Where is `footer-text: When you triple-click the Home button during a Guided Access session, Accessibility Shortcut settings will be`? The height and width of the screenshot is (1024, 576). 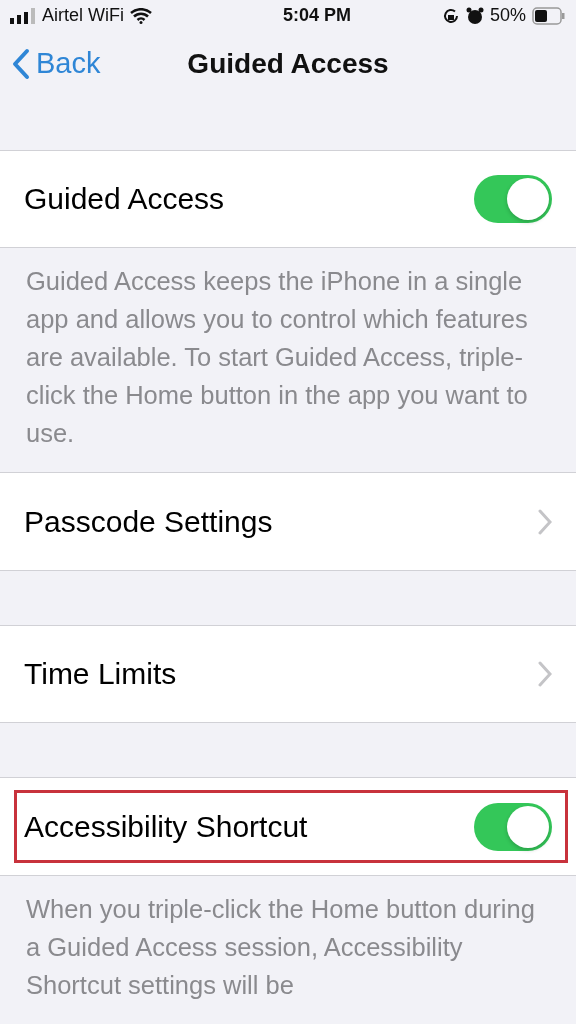
footer-text: When you triple-click the Home button during a Guided Access session, Accessibility Shortcut settings will be is located at coordinates (280, 947).